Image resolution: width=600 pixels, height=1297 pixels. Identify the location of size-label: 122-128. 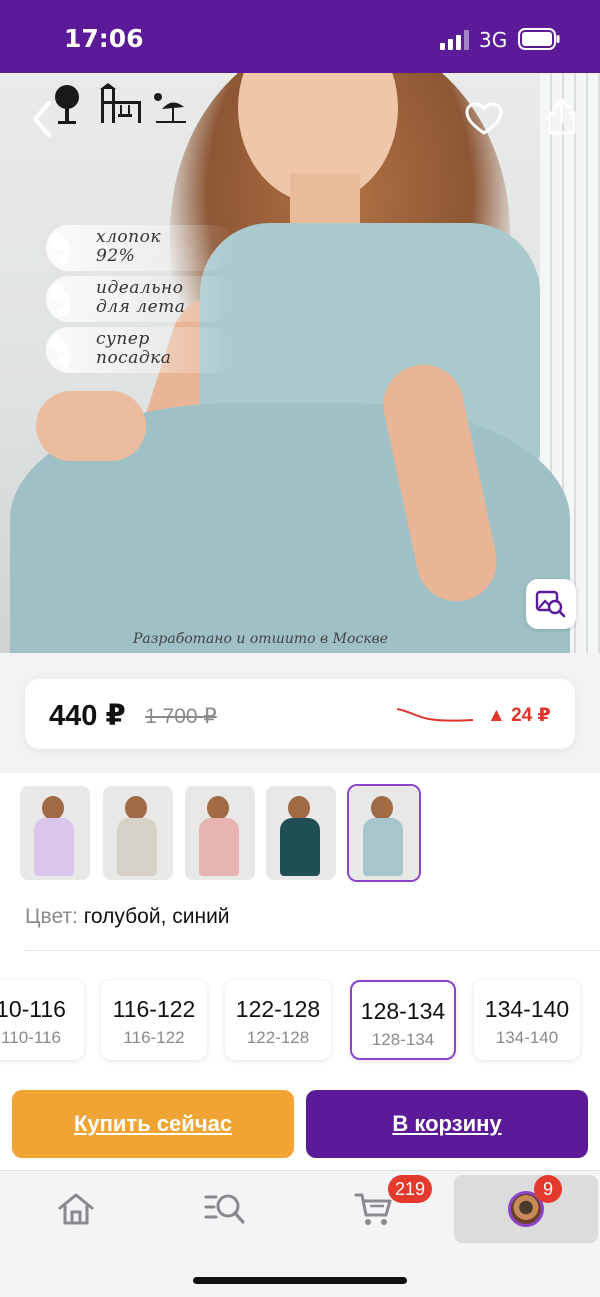
(278, 1009).